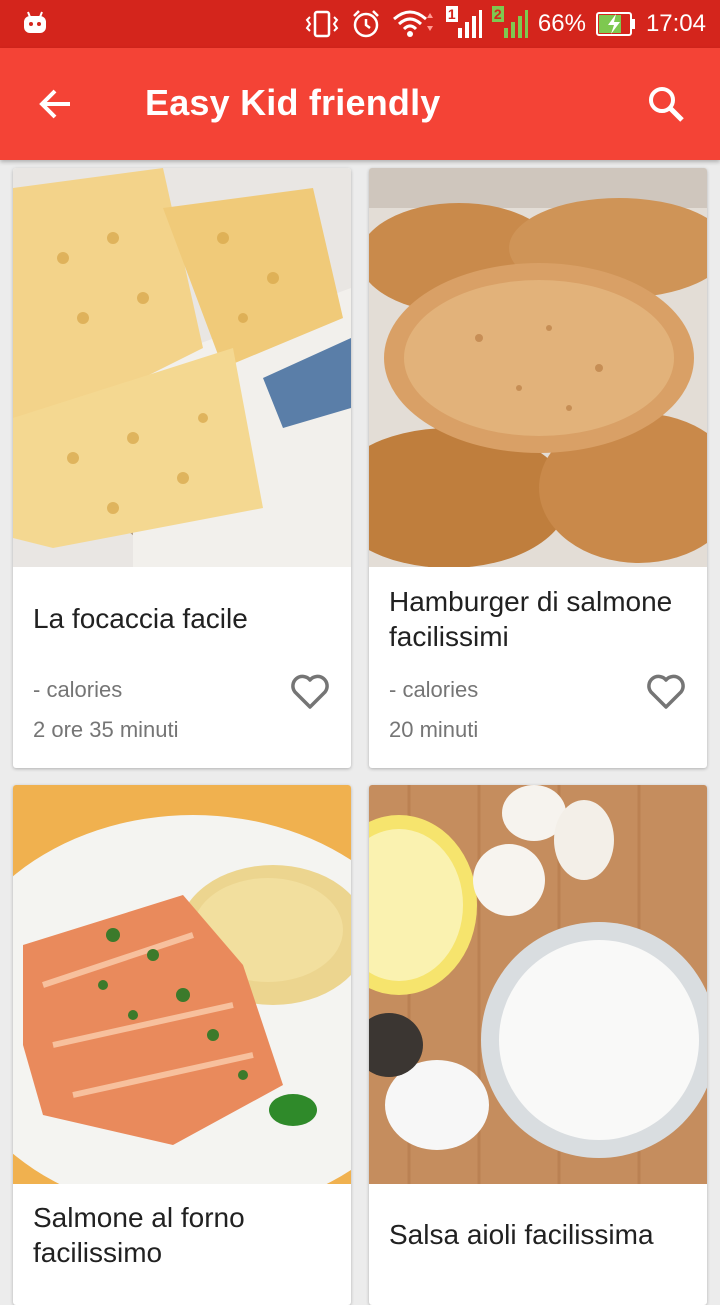  I want to click on recipe-title: Salsa aioli facilissima, so click(521, 1234).